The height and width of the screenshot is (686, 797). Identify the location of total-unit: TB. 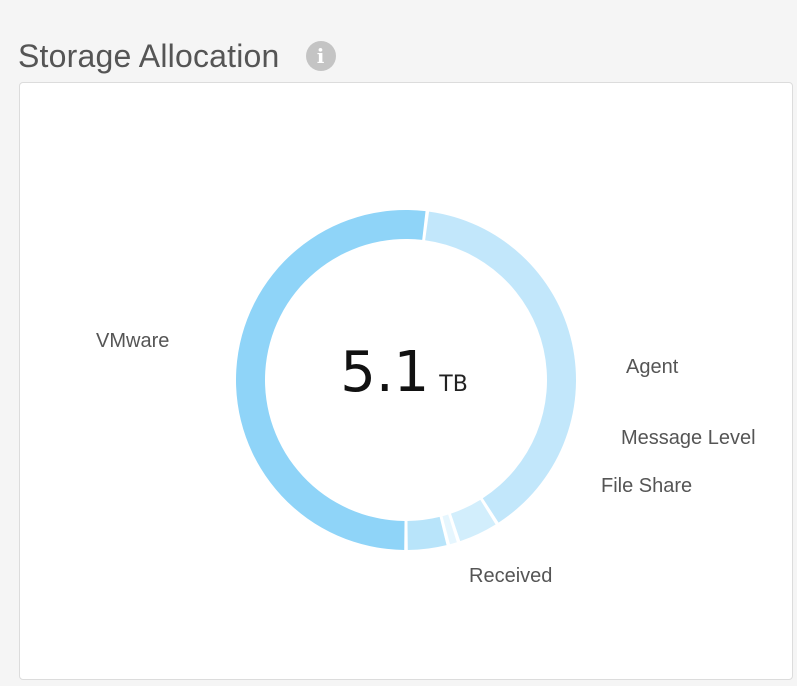
(453, 384).